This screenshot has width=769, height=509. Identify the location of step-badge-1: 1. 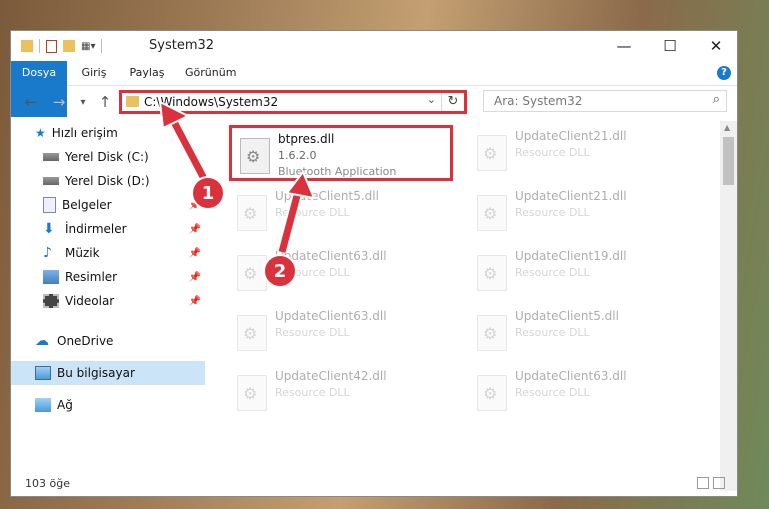
(208, 193).